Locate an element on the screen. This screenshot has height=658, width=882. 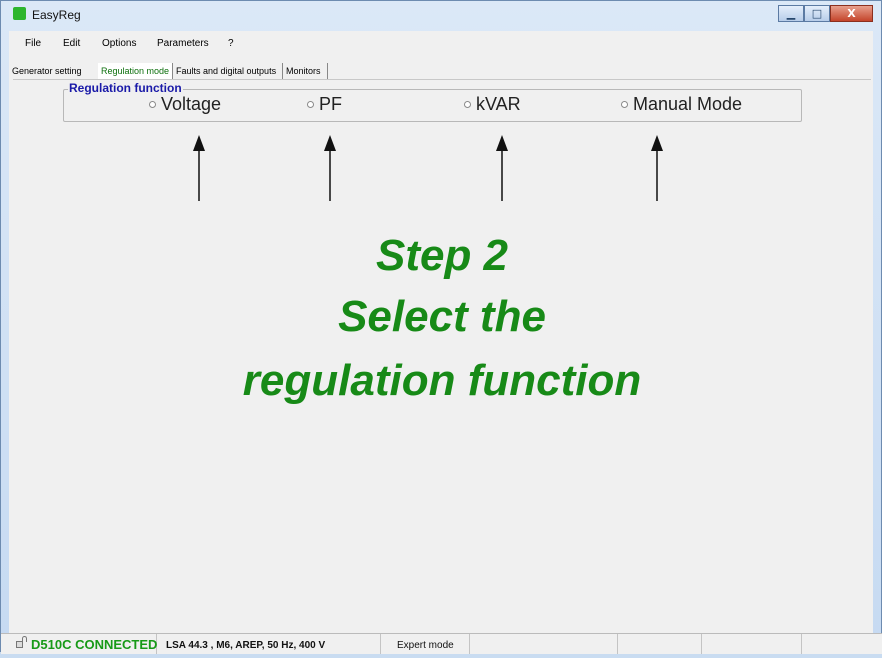
lock-body-icon is located at coordinates (19, 644).